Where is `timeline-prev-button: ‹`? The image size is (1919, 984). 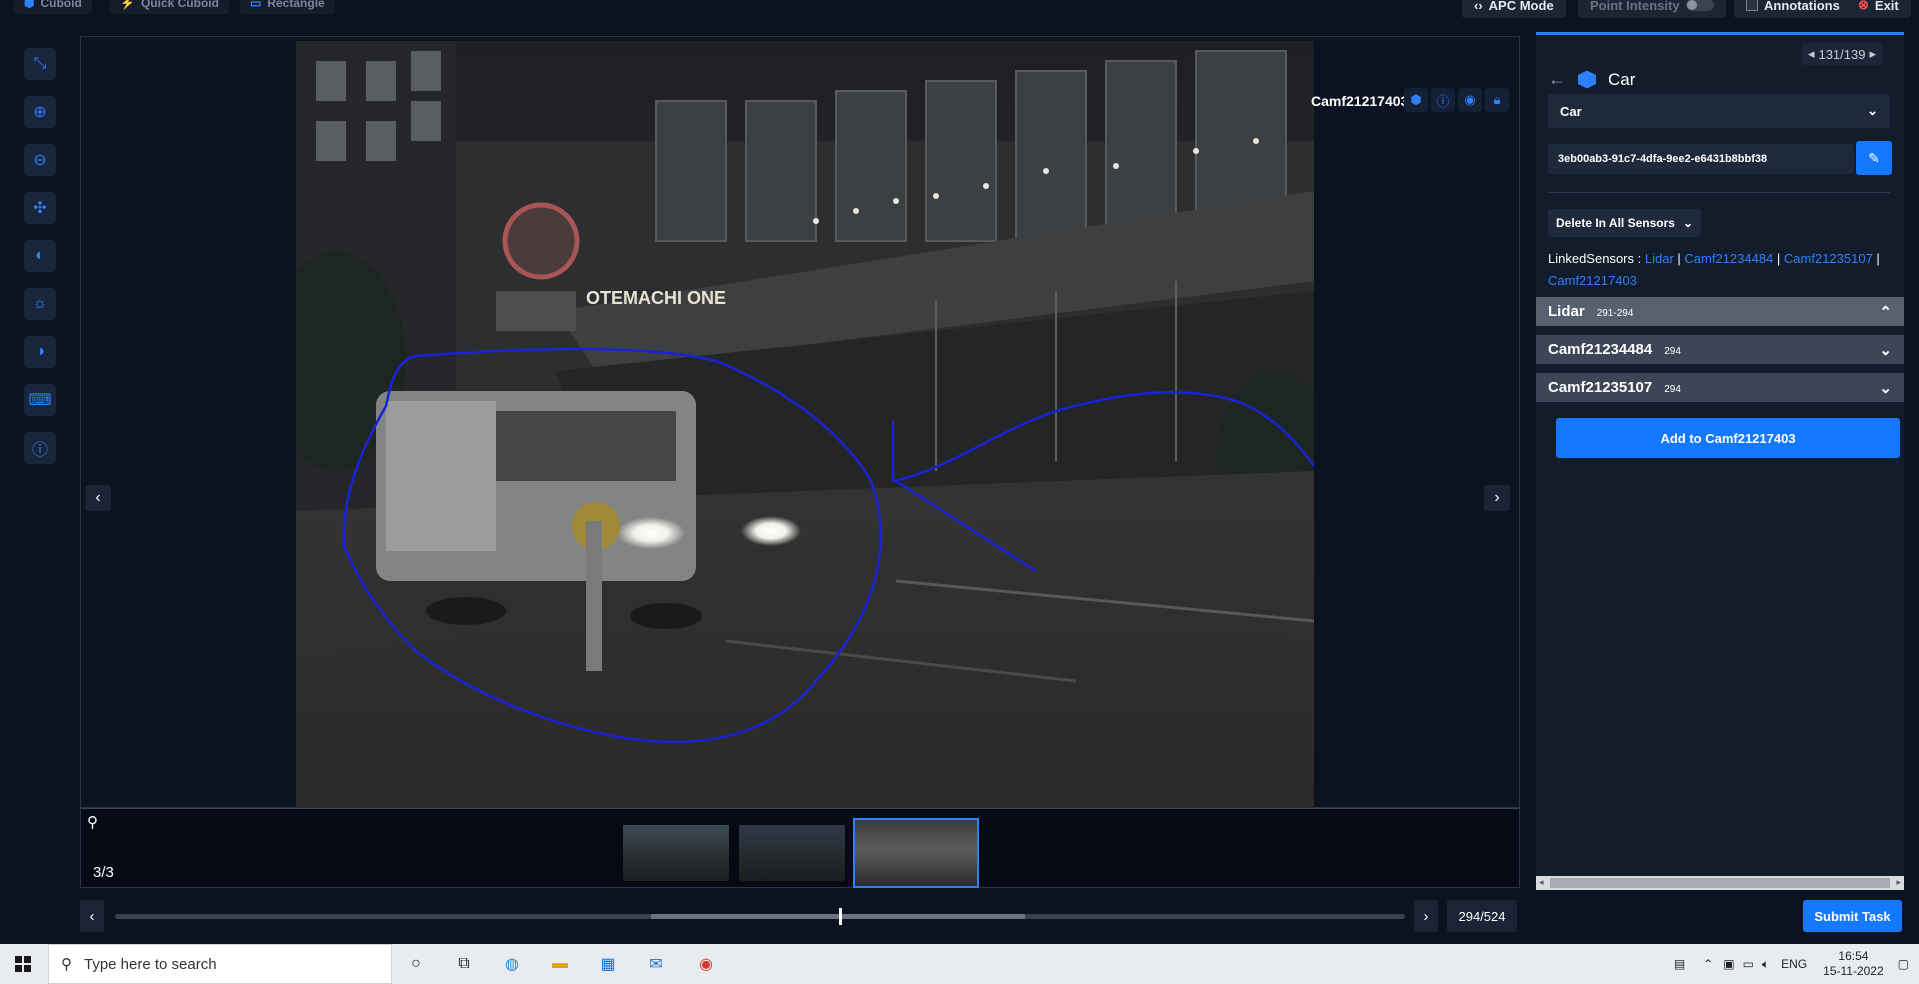 timeline-prev-button: ‹ is located at coordinates (92, 916).